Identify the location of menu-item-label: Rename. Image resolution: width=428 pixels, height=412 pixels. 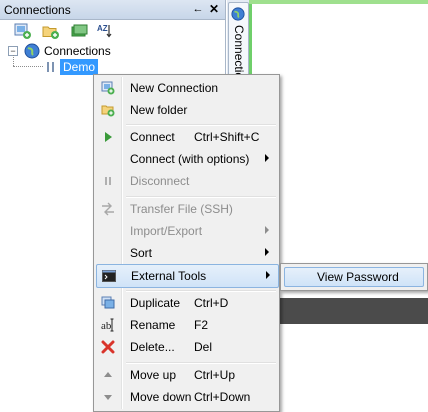
(153, 325).